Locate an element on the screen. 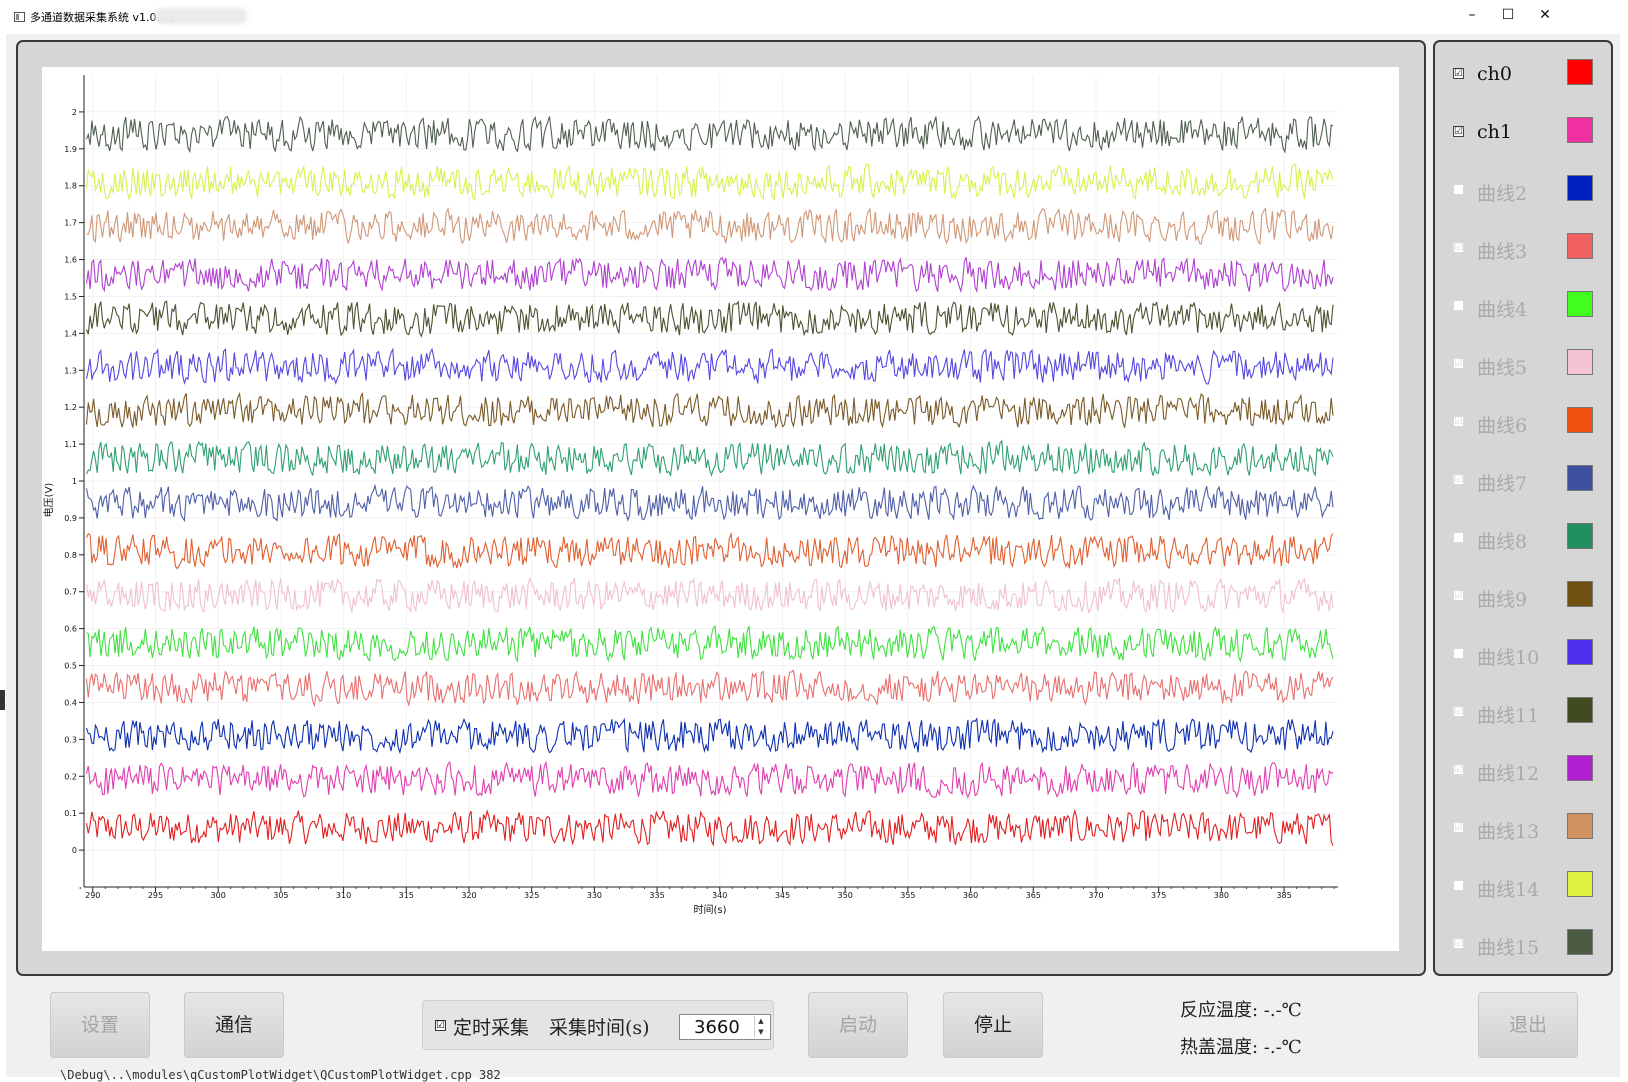 Image resolution: width=1628 pixels, height=1082 pixels. y-tick-label: 1.2 is located at coordinates (70, 407).